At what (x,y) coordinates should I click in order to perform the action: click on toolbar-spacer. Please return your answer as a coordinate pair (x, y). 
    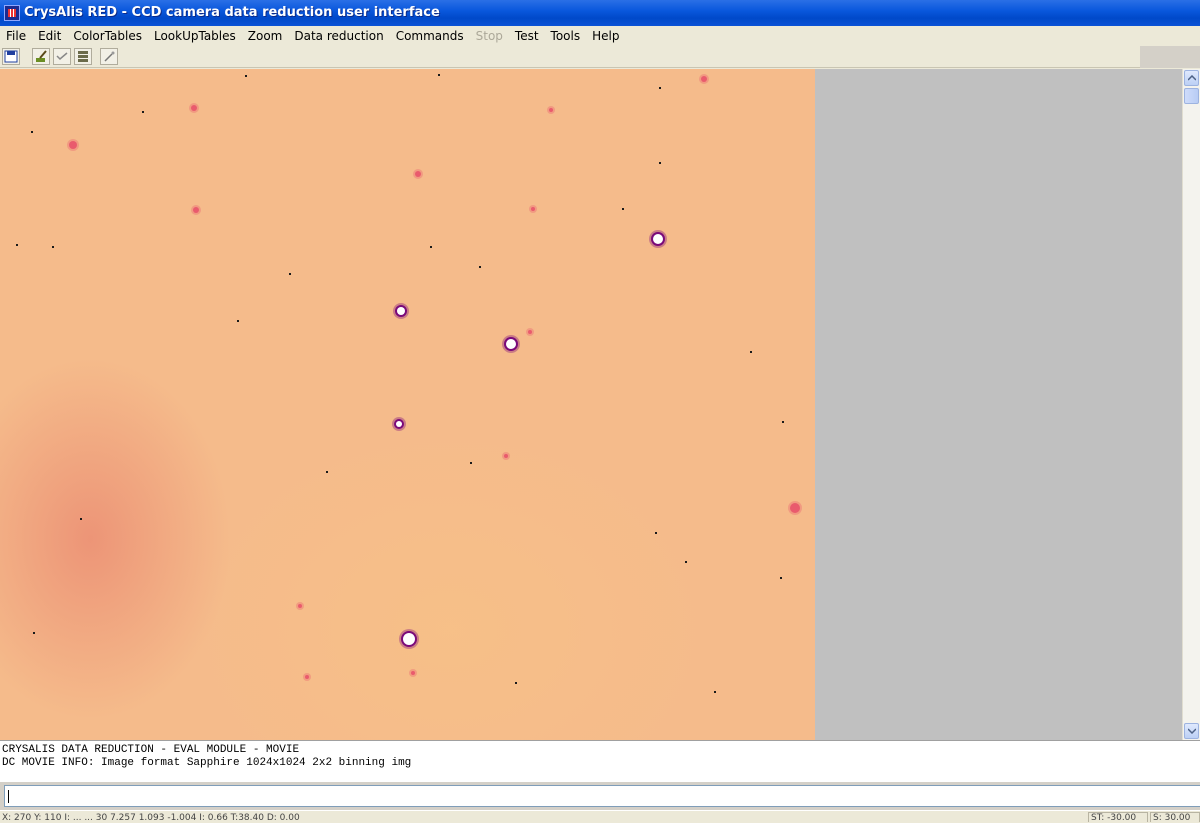
    Looking at the image, I should click on (1170, 57).